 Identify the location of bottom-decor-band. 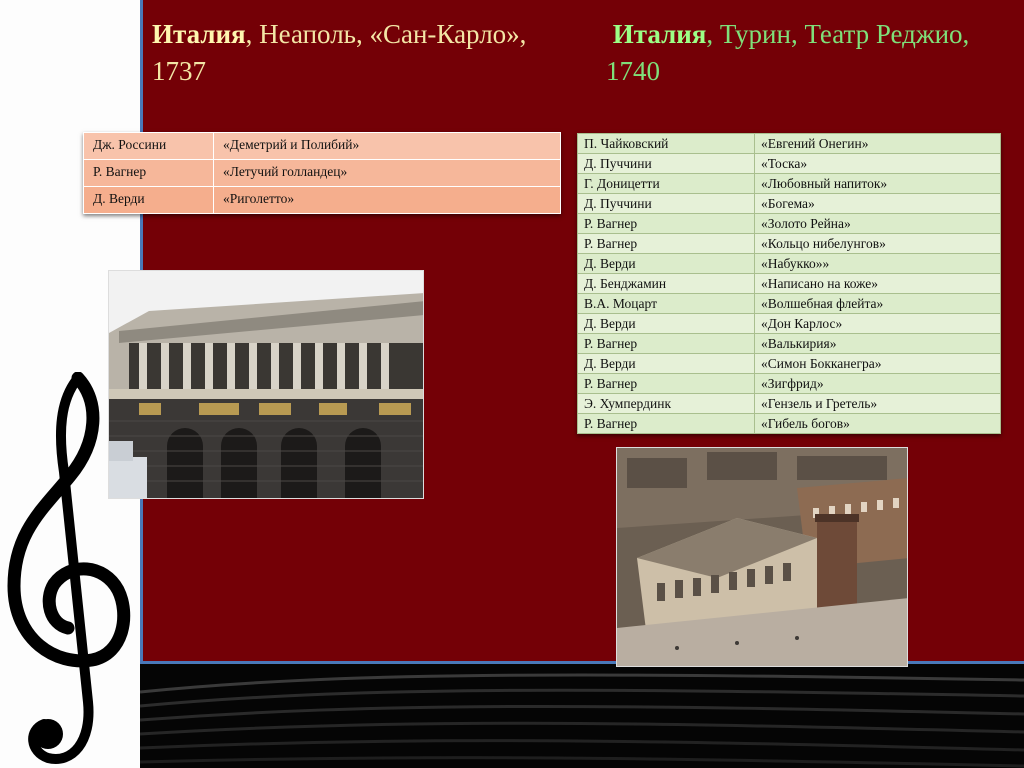
(582, 715).